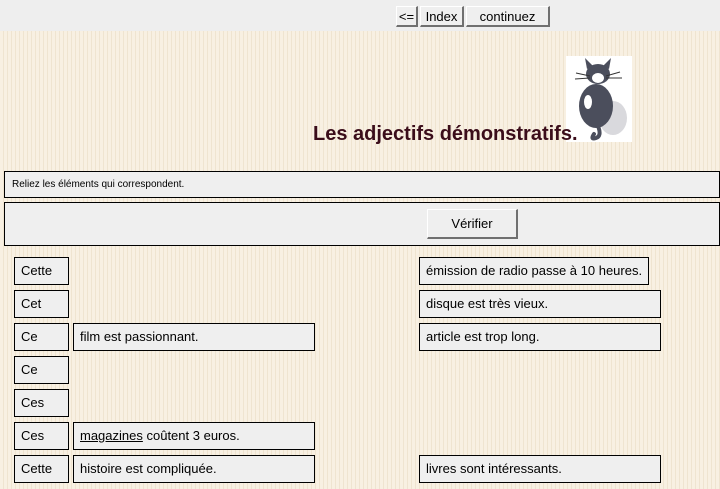 The image size is (720, 489). What do you see at coordinates (407, 16) in the screenshot?
I see `back-button: <=` at bounding box center [407, 16].